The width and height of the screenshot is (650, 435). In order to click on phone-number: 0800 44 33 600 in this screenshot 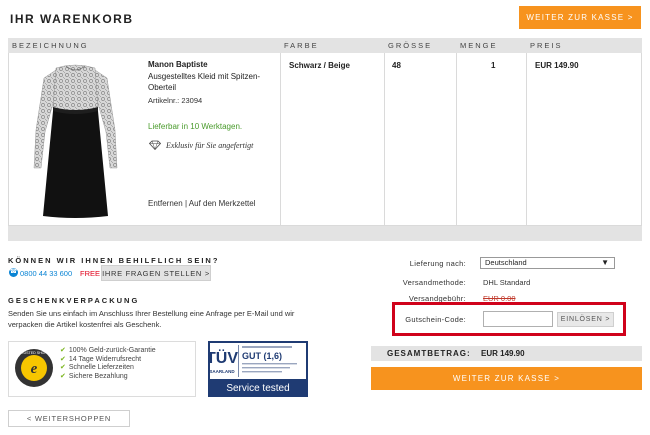, I will do `click(46, 273)`.